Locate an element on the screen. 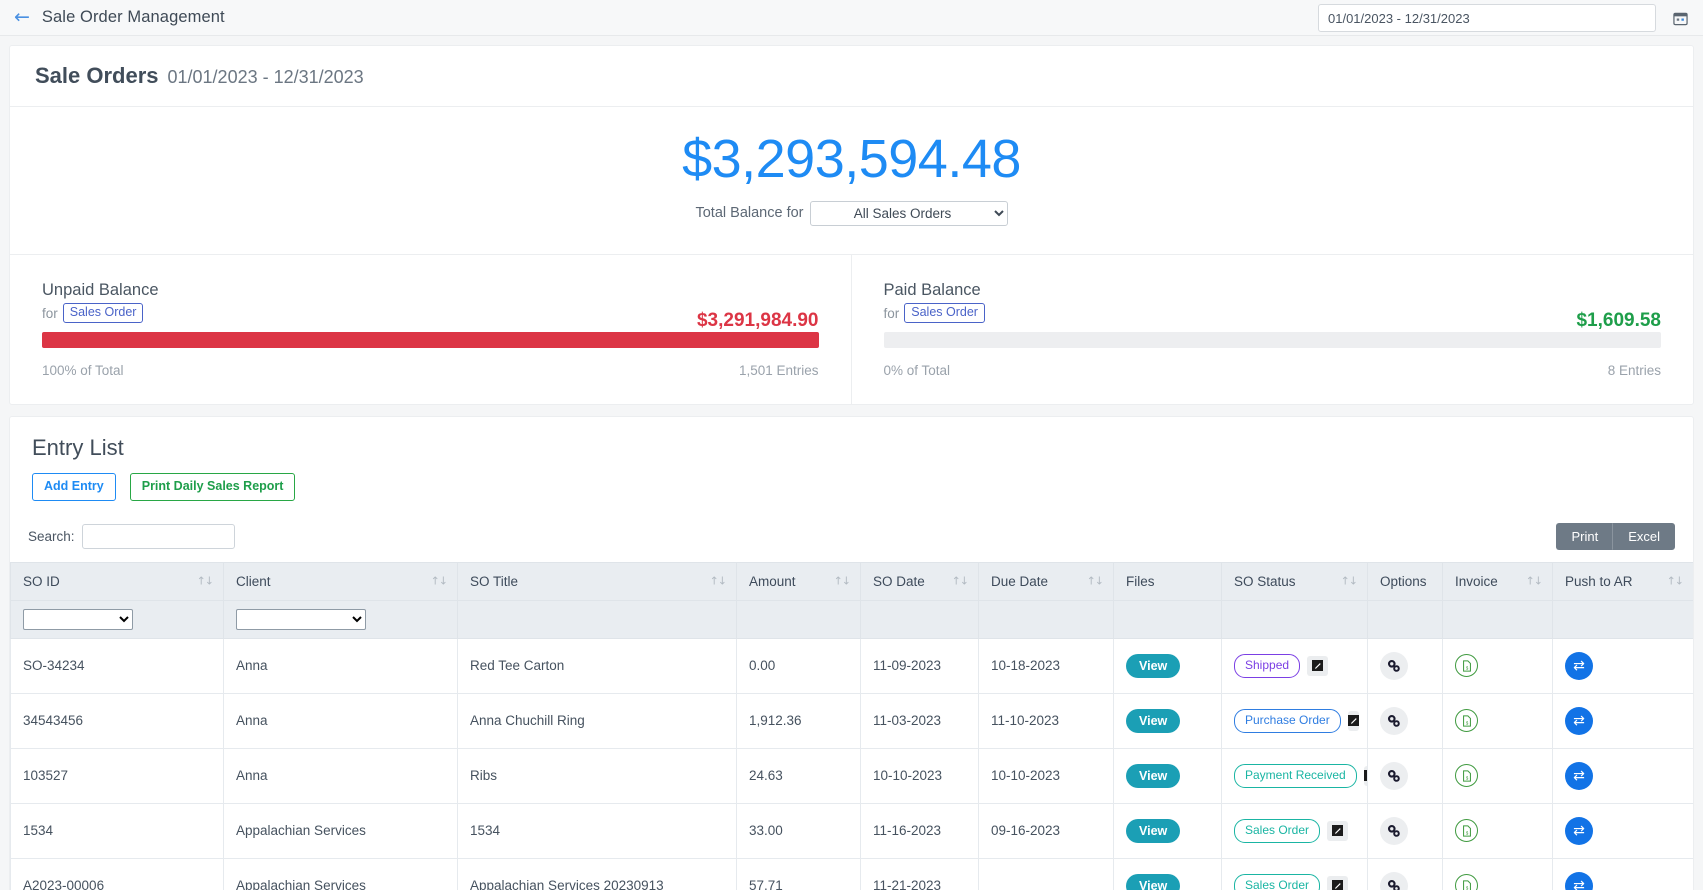  column-header-so-status: SO Status ↑↓ is located at coordinates (1294, 581).